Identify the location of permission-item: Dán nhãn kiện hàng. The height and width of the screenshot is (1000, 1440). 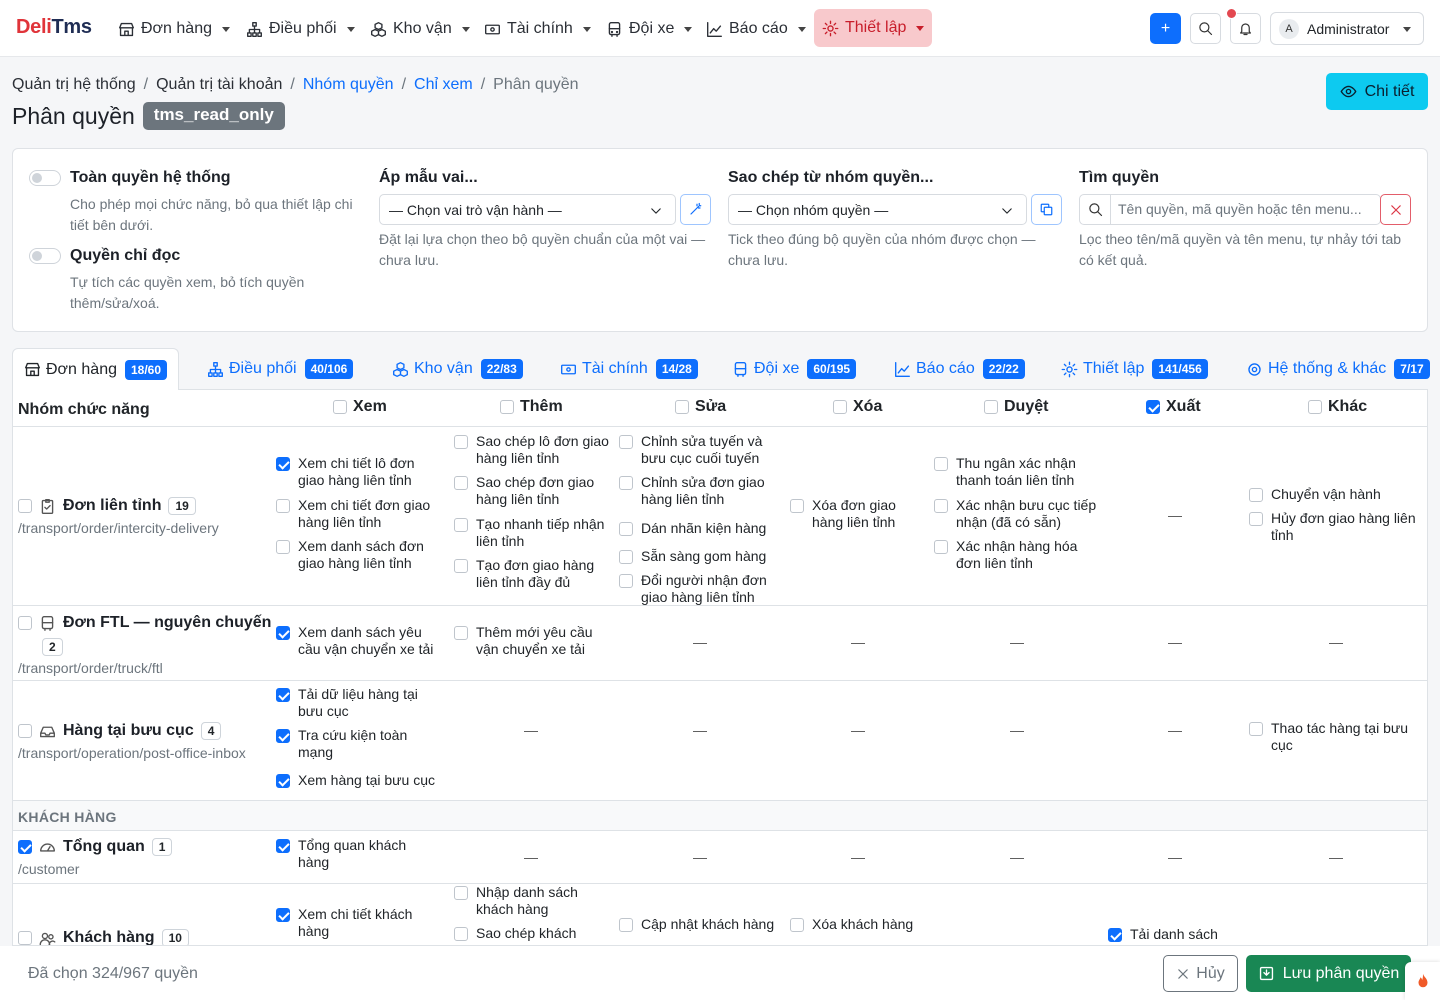
(699, 528).